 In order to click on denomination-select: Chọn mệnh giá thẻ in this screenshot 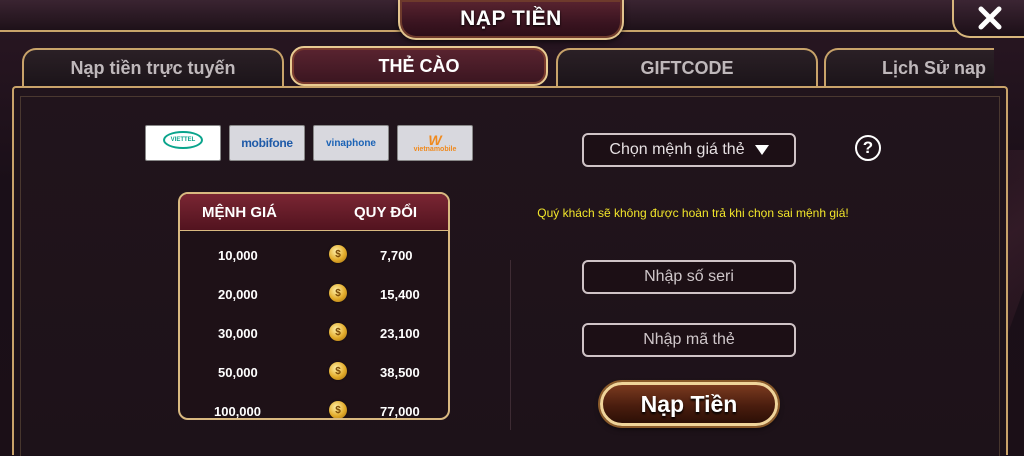, I will do `click(689, 150)`.